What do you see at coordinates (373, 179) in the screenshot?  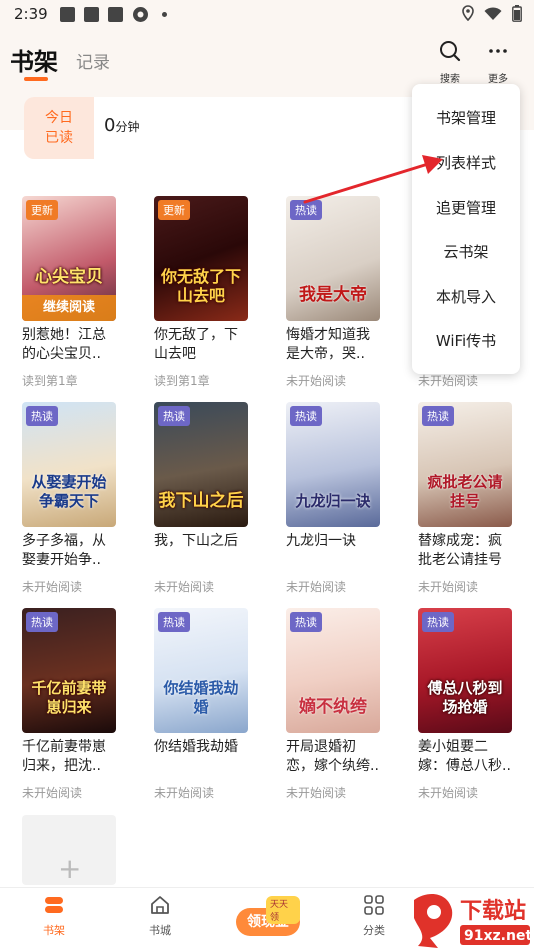 I see `annotation-arrow-icon` at bounding box center [373, 179].